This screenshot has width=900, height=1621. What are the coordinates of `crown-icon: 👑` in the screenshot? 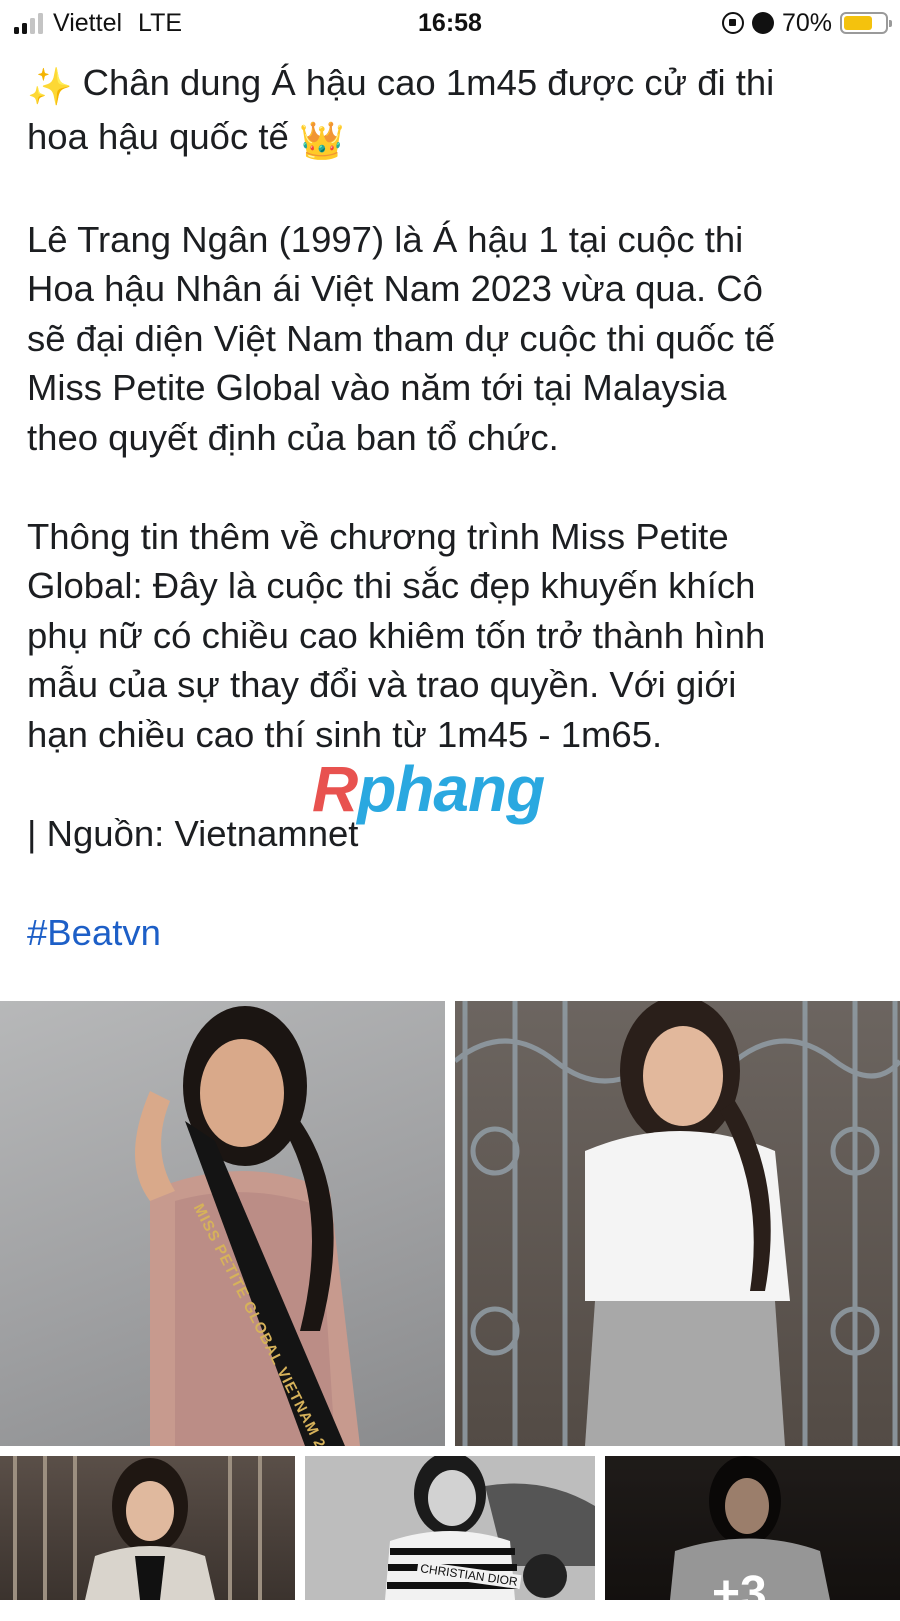 It's located at (321, 140).